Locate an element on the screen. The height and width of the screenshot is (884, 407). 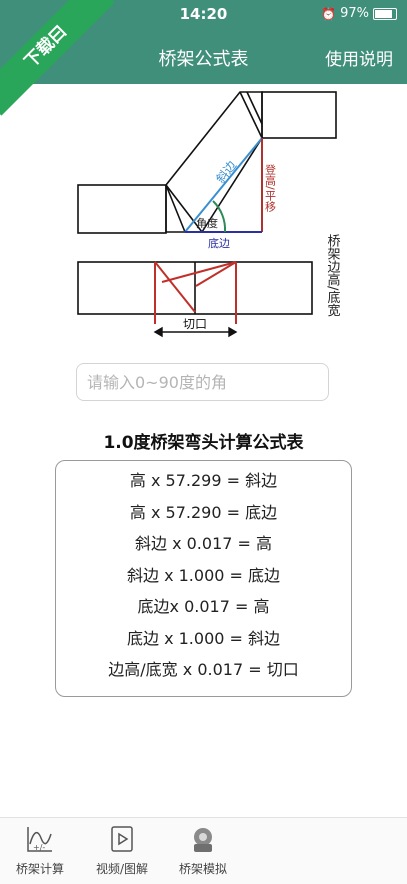
battery-level-fill is located at coordinates (384, 13).